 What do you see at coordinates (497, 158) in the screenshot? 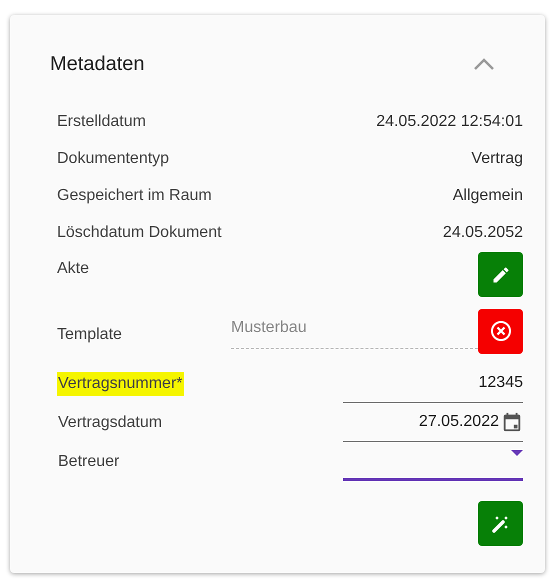
I see `field-value: Vertrag` at bounding box center [497, 158].